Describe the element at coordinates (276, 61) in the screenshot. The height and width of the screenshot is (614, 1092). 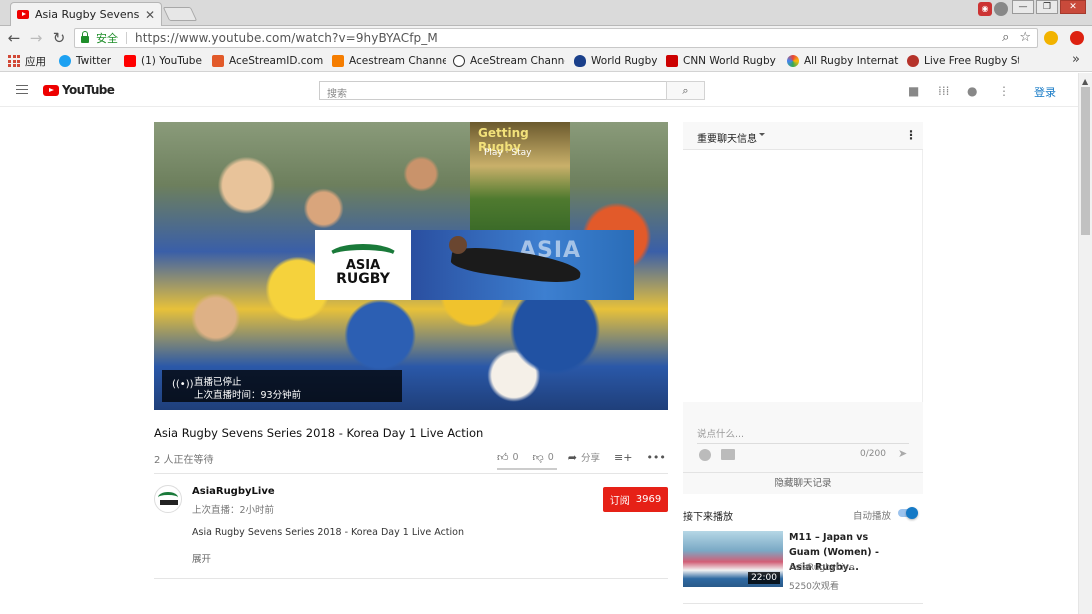
I see `bookmark-label: AceStreamID.com` at that location.